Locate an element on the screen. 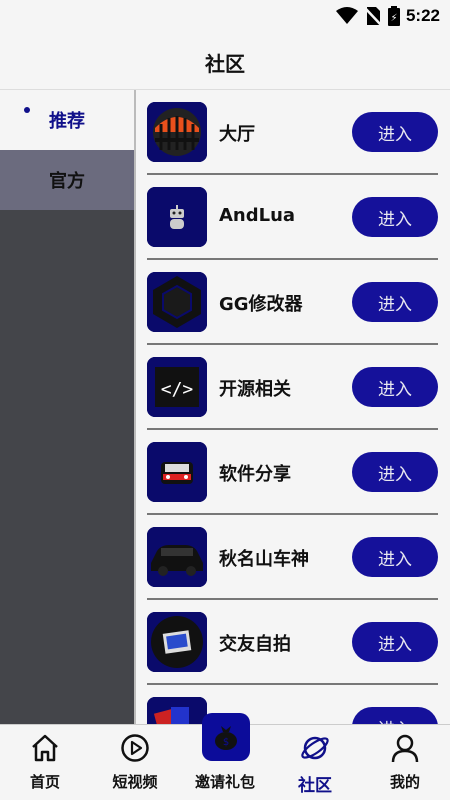 The image size is (450, 800). nav-short-video: 短视频 is located at coordinates (135, 762).